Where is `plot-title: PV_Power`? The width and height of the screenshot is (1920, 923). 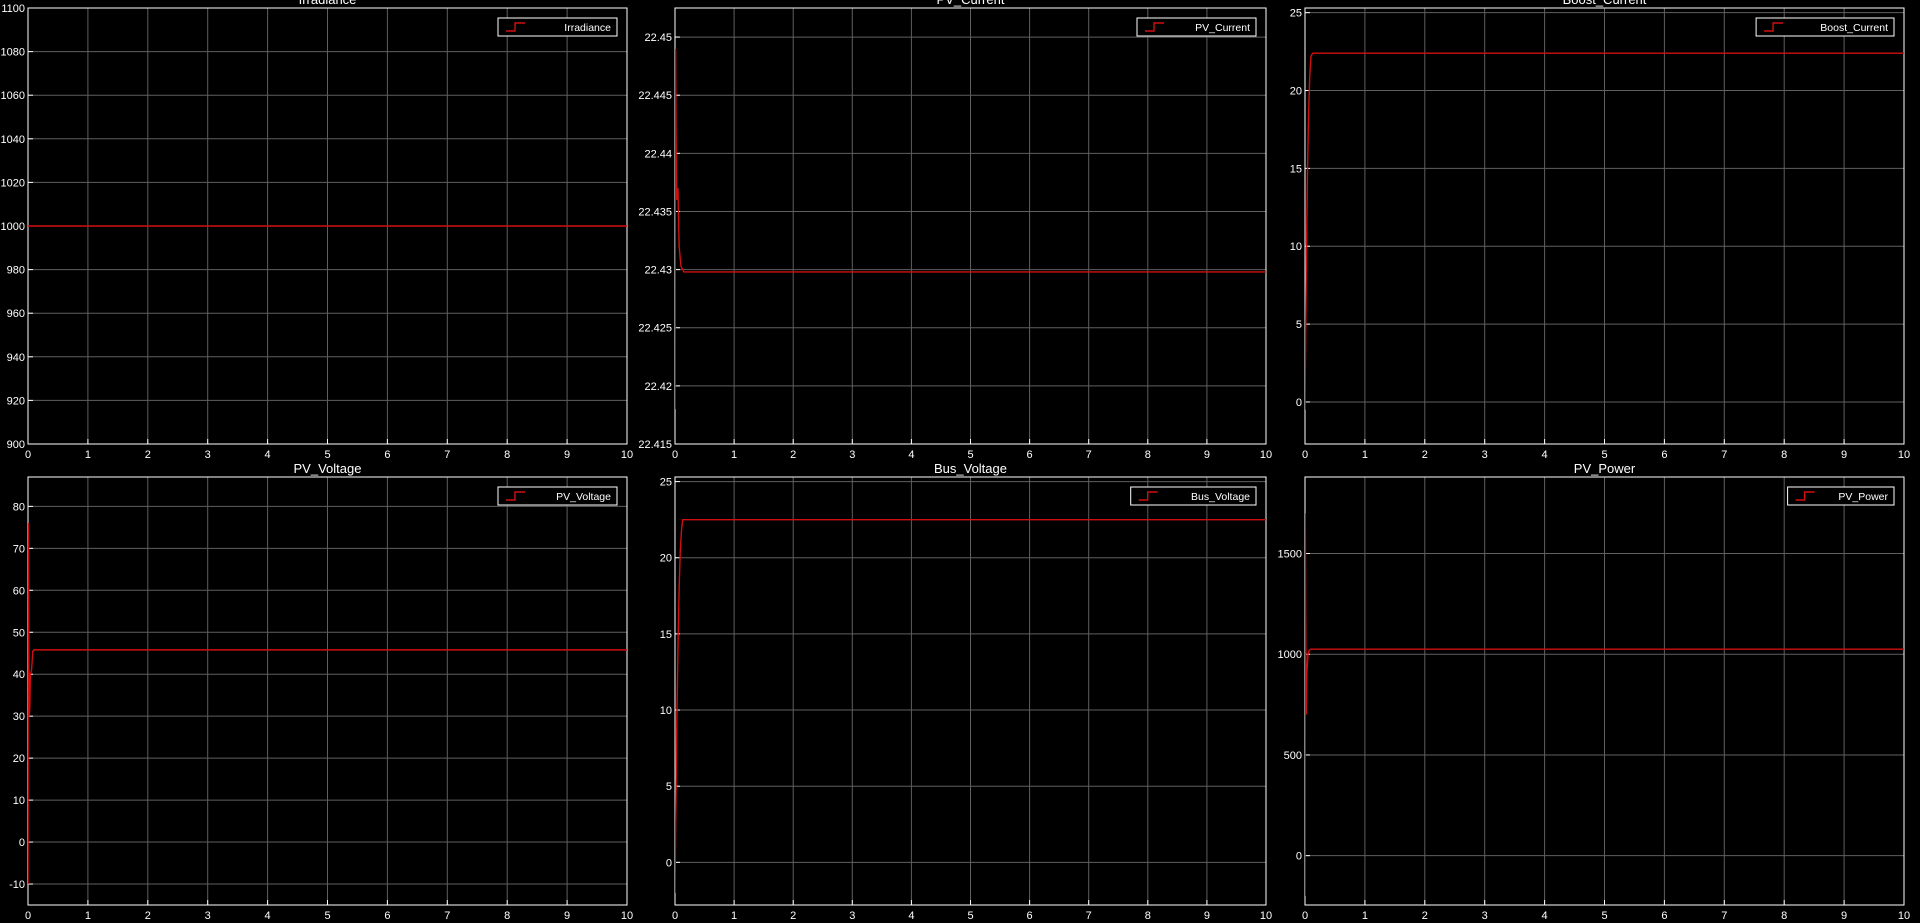
plot-title: PV_Power is located at coordinates (1605, 468).